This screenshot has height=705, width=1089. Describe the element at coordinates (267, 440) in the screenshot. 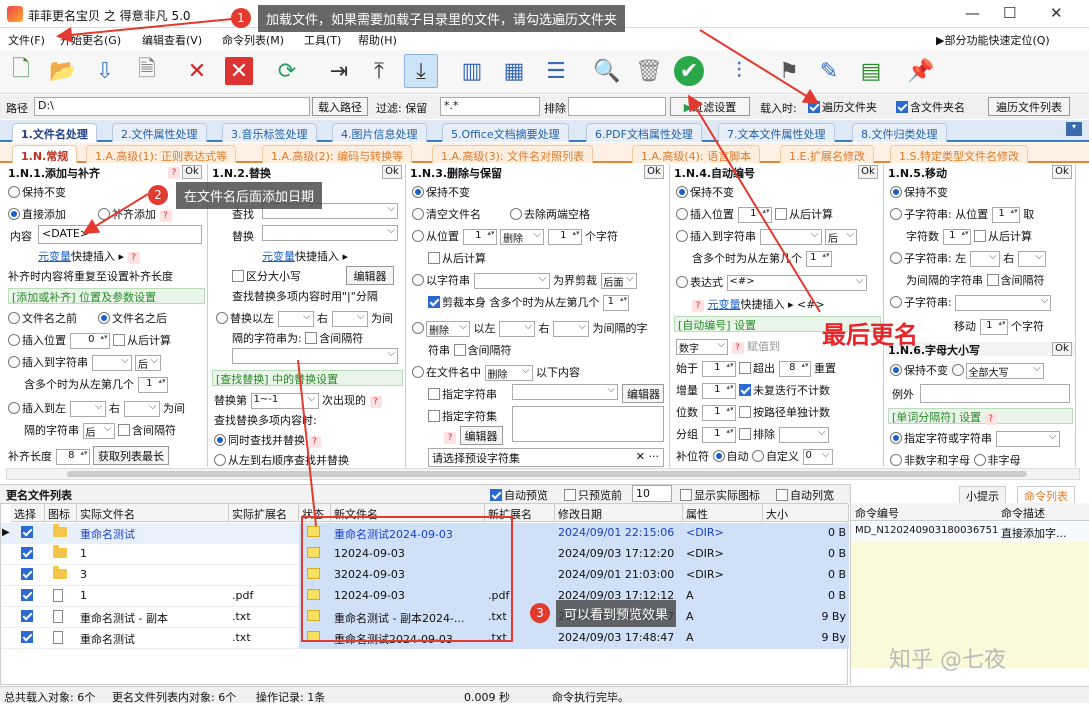

I see `sim-replace-radio: 同时查找并替换 ?` at that location.